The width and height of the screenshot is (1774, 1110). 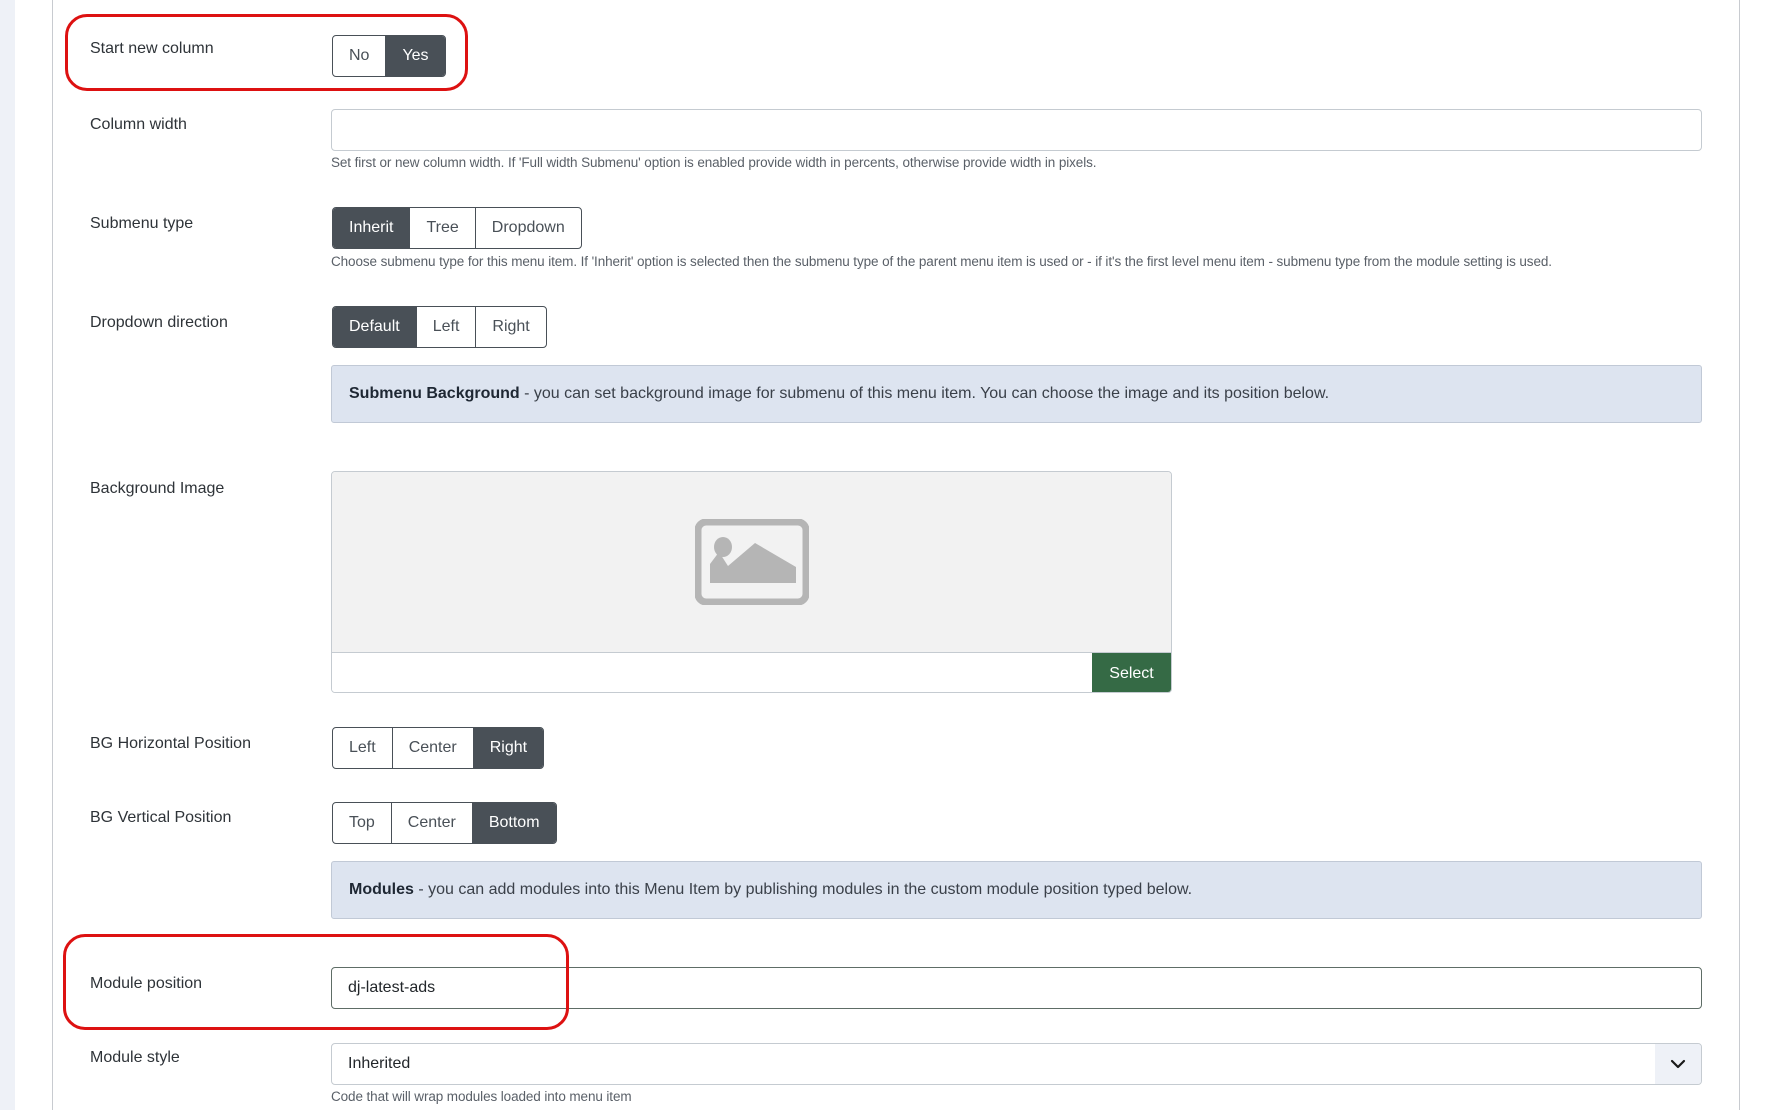 What do you see at coordinates (379, 1063) in the screenshot?
I see `module-style-value: Inherited` at bounding box center [379, 1063].